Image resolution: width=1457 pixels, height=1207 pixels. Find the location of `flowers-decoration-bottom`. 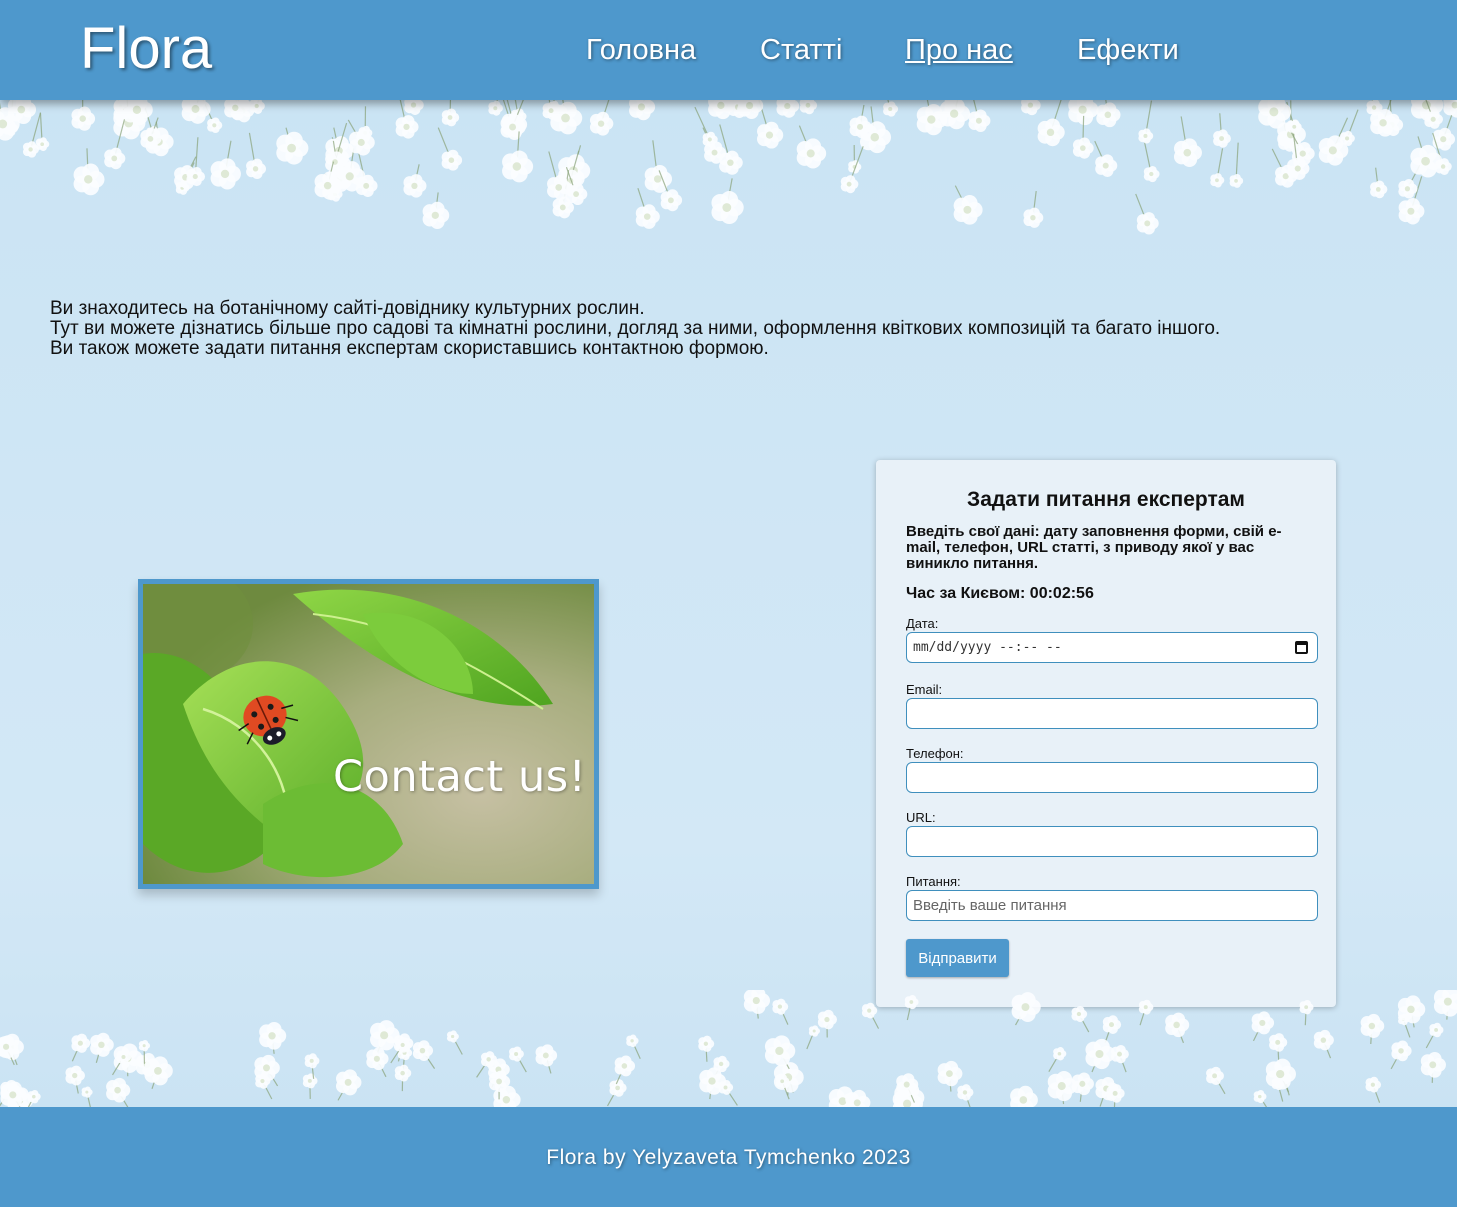

flowers-decoration-bottom is located at coordinates (728, 1048).